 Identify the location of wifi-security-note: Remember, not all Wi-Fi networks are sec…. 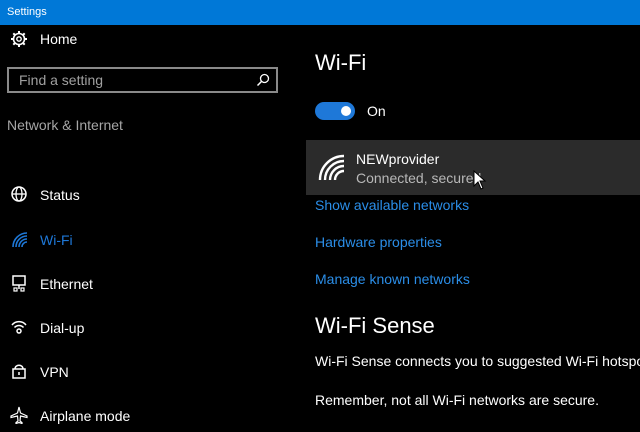
(457, 400).